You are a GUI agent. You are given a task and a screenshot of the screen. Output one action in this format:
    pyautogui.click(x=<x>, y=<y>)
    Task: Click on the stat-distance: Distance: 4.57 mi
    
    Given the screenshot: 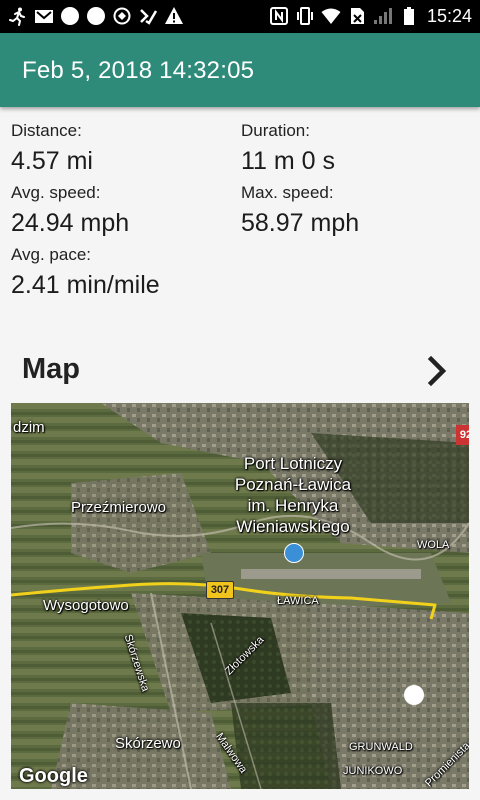 What is the action you would take?
    pyautogui.click(x=52, y=149)
    